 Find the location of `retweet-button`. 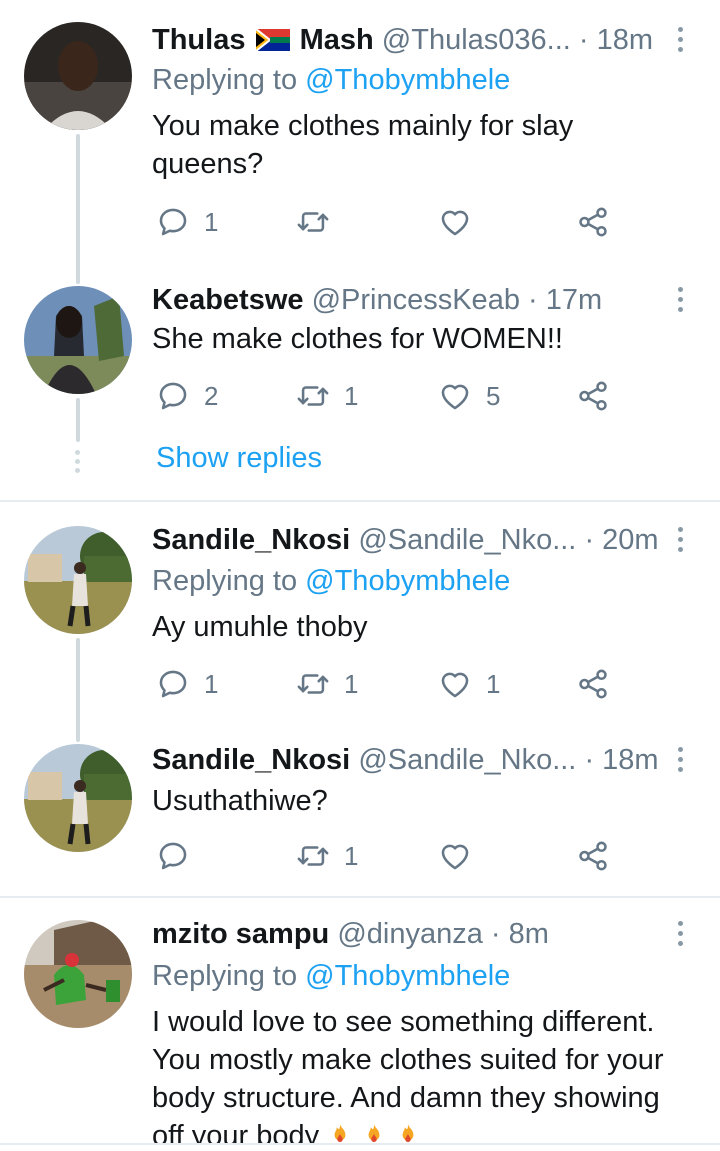

retweet-button is located at coordinates (320, 222).